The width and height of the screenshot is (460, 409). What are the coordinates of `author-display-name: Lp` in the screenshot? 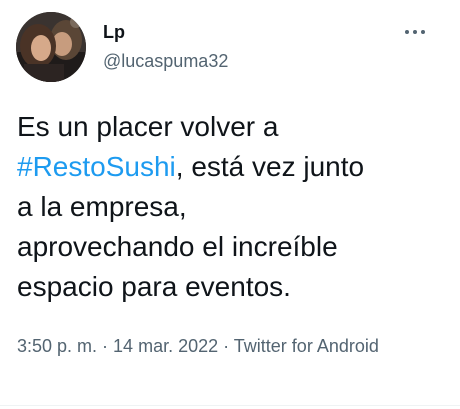 It's located at (165, 32).